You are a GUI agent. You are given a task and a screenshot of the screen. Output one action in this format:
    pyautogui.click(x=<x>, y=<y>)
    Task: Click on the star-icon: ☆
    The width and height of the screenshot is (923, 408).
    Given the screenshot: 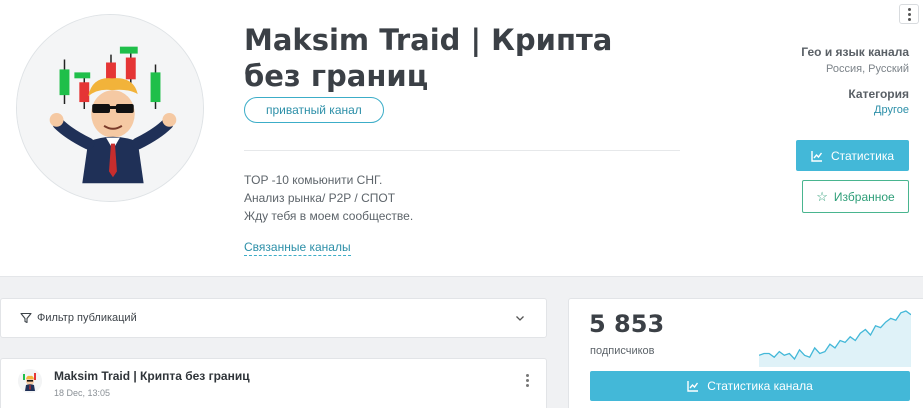 What is the action you would take?
    pyautogui.click(x=822, y=196)
    